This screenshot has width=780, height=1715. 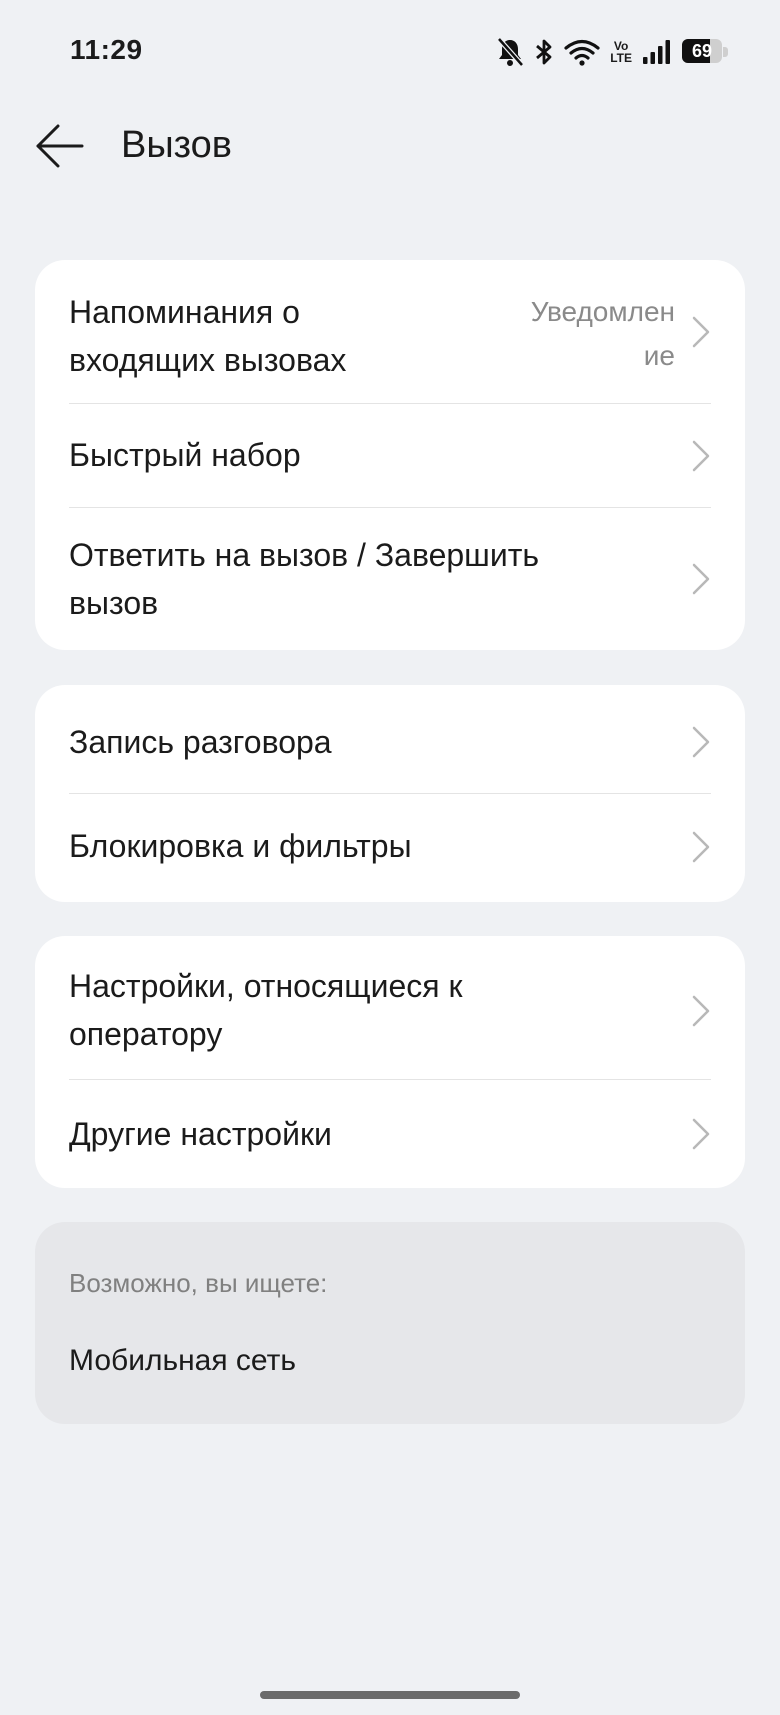 I want to click on row-label: Настройки, относящиеся к оператору, so click(x=266, y=1010).